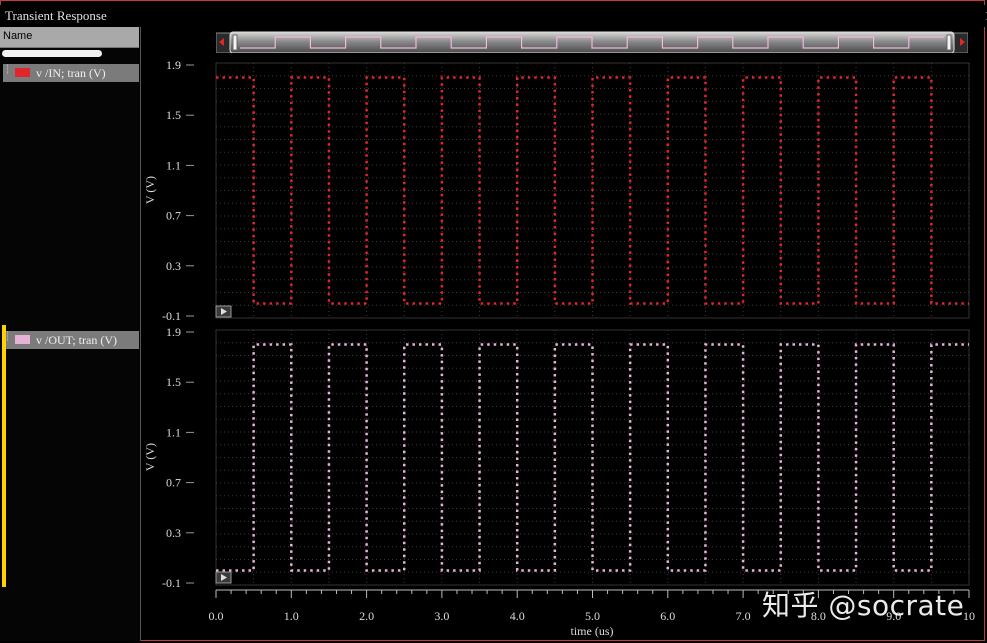 This screenshot has width=987, height=643. I want to click on trace-color-swatch-out, so click(22, 339).